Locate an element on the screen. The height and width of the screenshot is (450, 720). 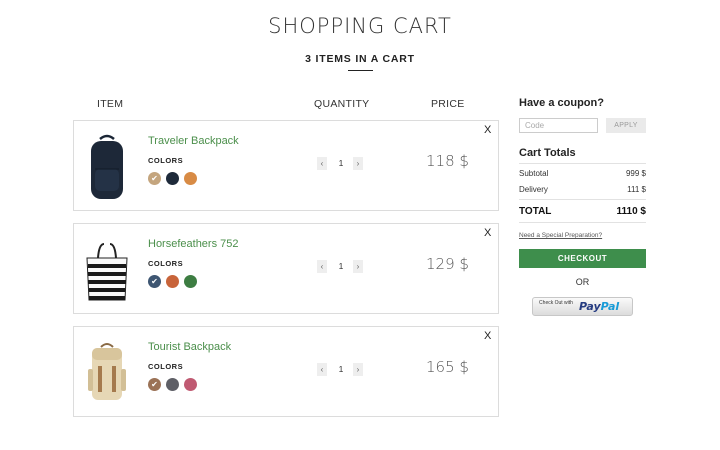
coupon-code-input is located at coordinates (558, 125).